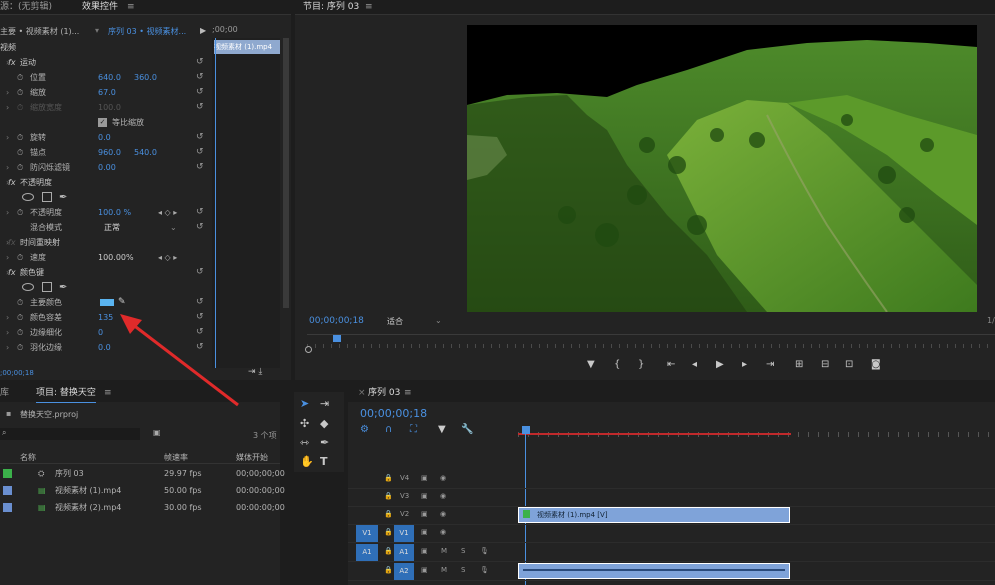 Image resolution: width=995 pixels, height=585 pixels. What do you see at coordinates (179, 360) in the screenshot?
I see `annotation-arrow` at bounding box center [179, 360].